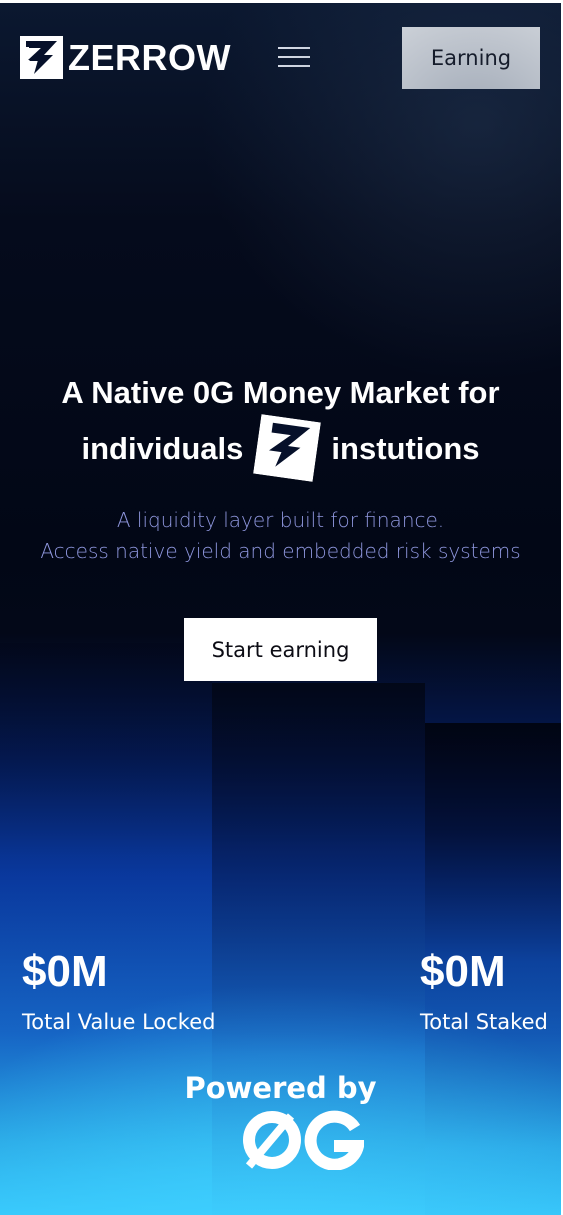 This screenshot has width=563, height=1215. Describe the element at coordinates (280, 1088) in the screenshot. I see `powered-by-label: Powered by` at that location.